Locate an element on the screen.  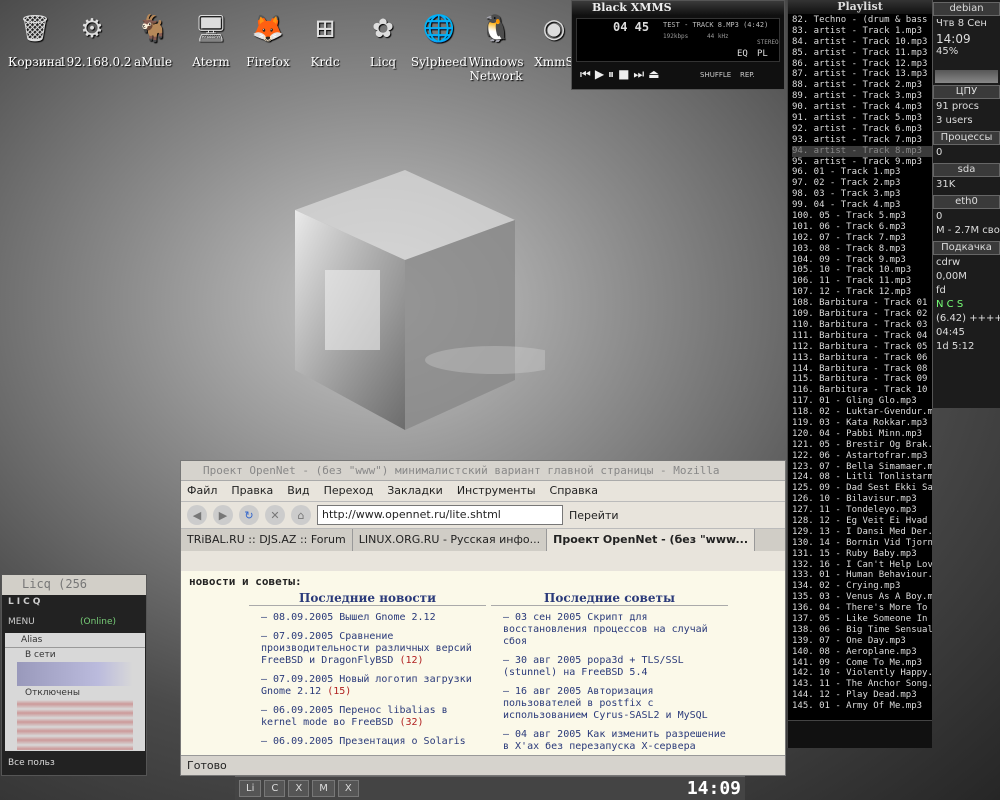
playlist-row: 145. 01 - Army Of Me.mp33:54 is located at coordinates (862, 706).